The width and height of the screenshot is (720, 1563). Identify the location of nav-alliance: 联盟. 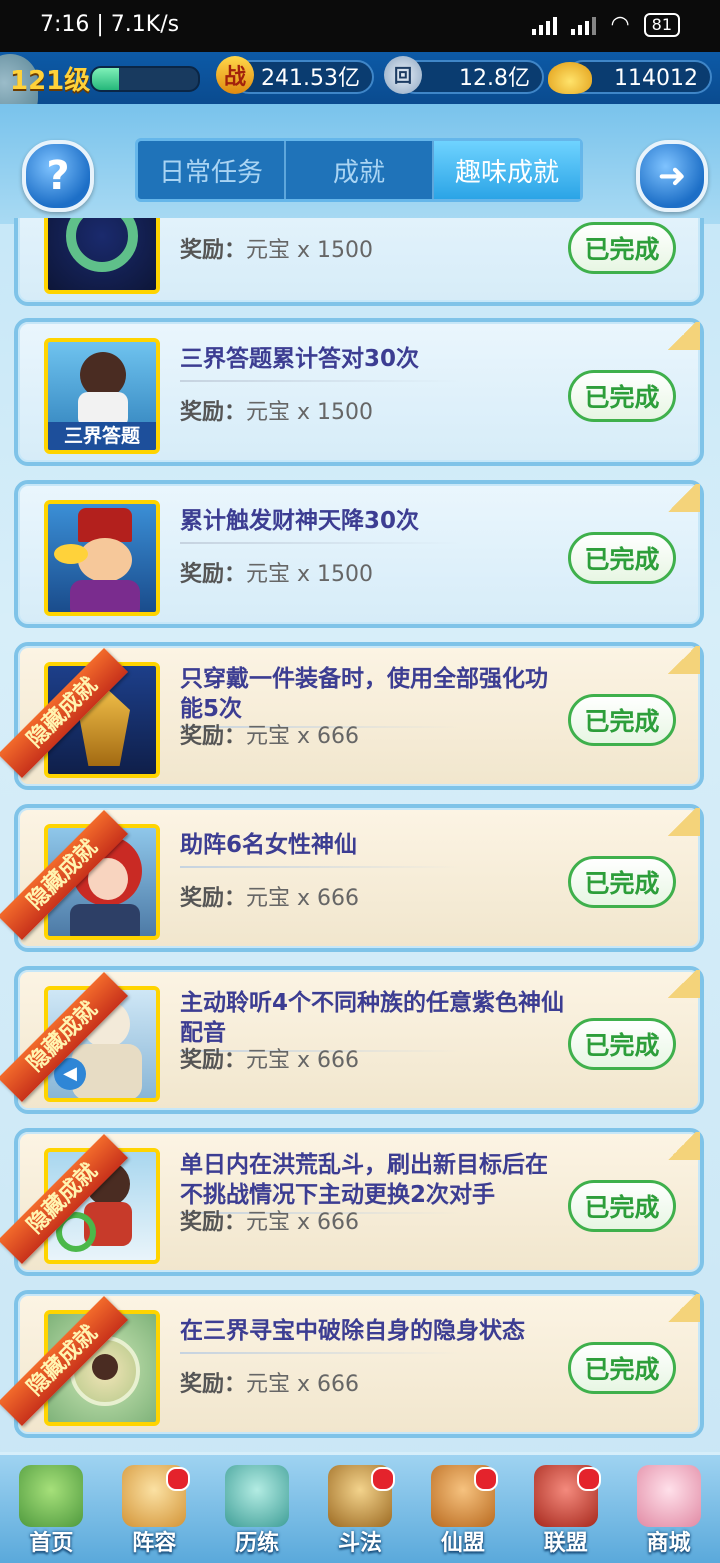
(565, 1509).